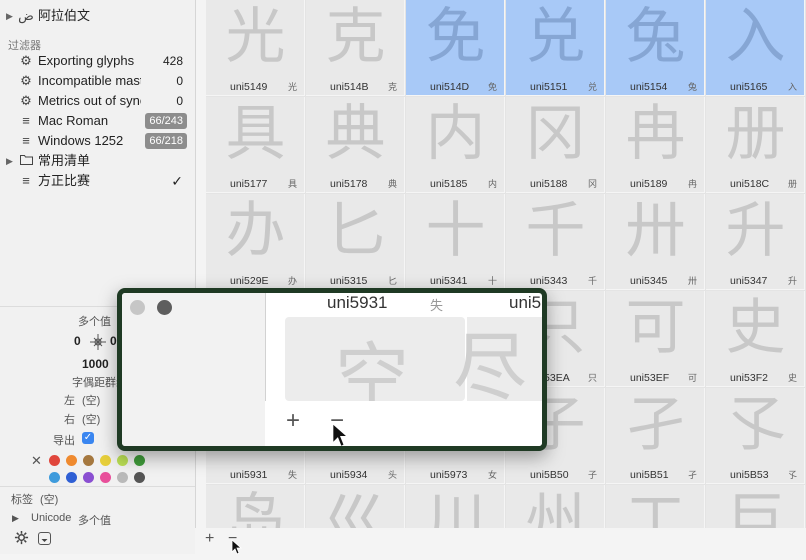  Describe the element at coordinates (81, 140) in the screenshot. I see `sidebar-item-label: Windows 1252` at that location.